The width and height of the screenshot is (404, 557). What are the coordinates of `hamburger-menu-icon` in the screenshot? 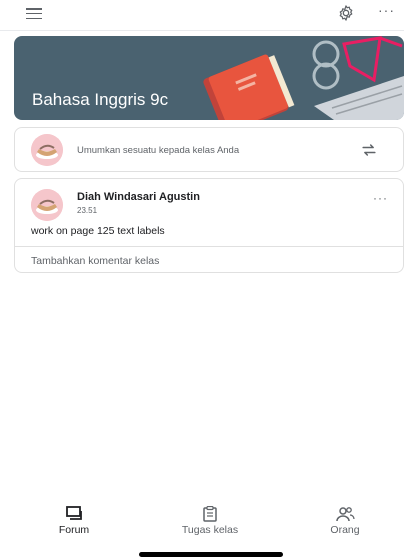 It's located at (34, 14).